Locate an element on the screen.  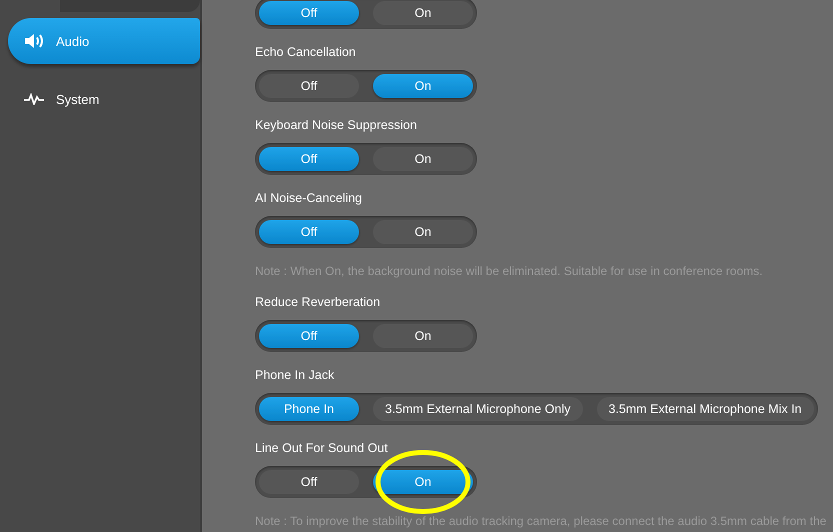
setting-label: Phone In Jack is located at coordinates (295, 375).